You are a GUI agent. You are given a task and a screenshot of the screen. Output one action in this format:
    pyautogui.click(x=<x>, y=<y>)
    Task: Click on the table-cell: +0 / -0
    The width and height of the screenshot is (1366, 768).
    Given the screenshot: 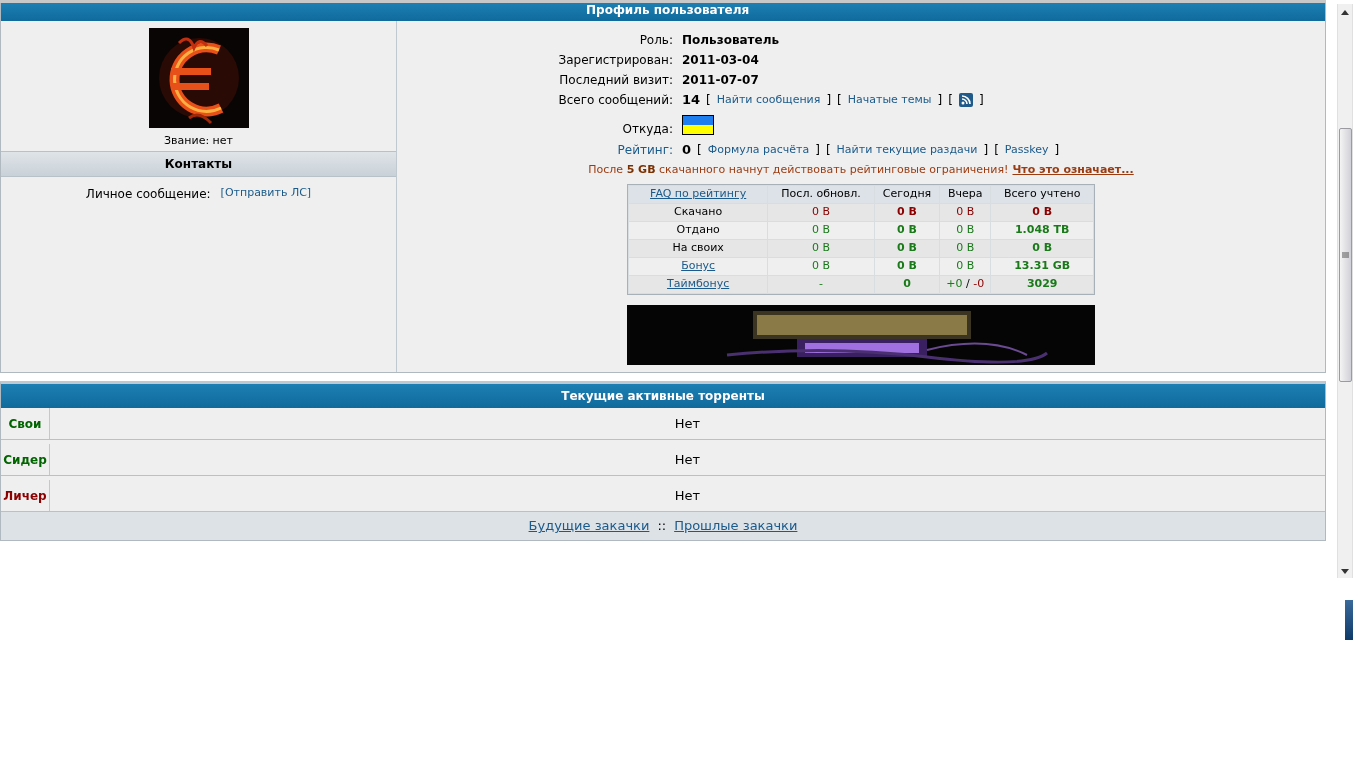 What is the action you would take?
    pyautogui.click(x=965, y=284)
    